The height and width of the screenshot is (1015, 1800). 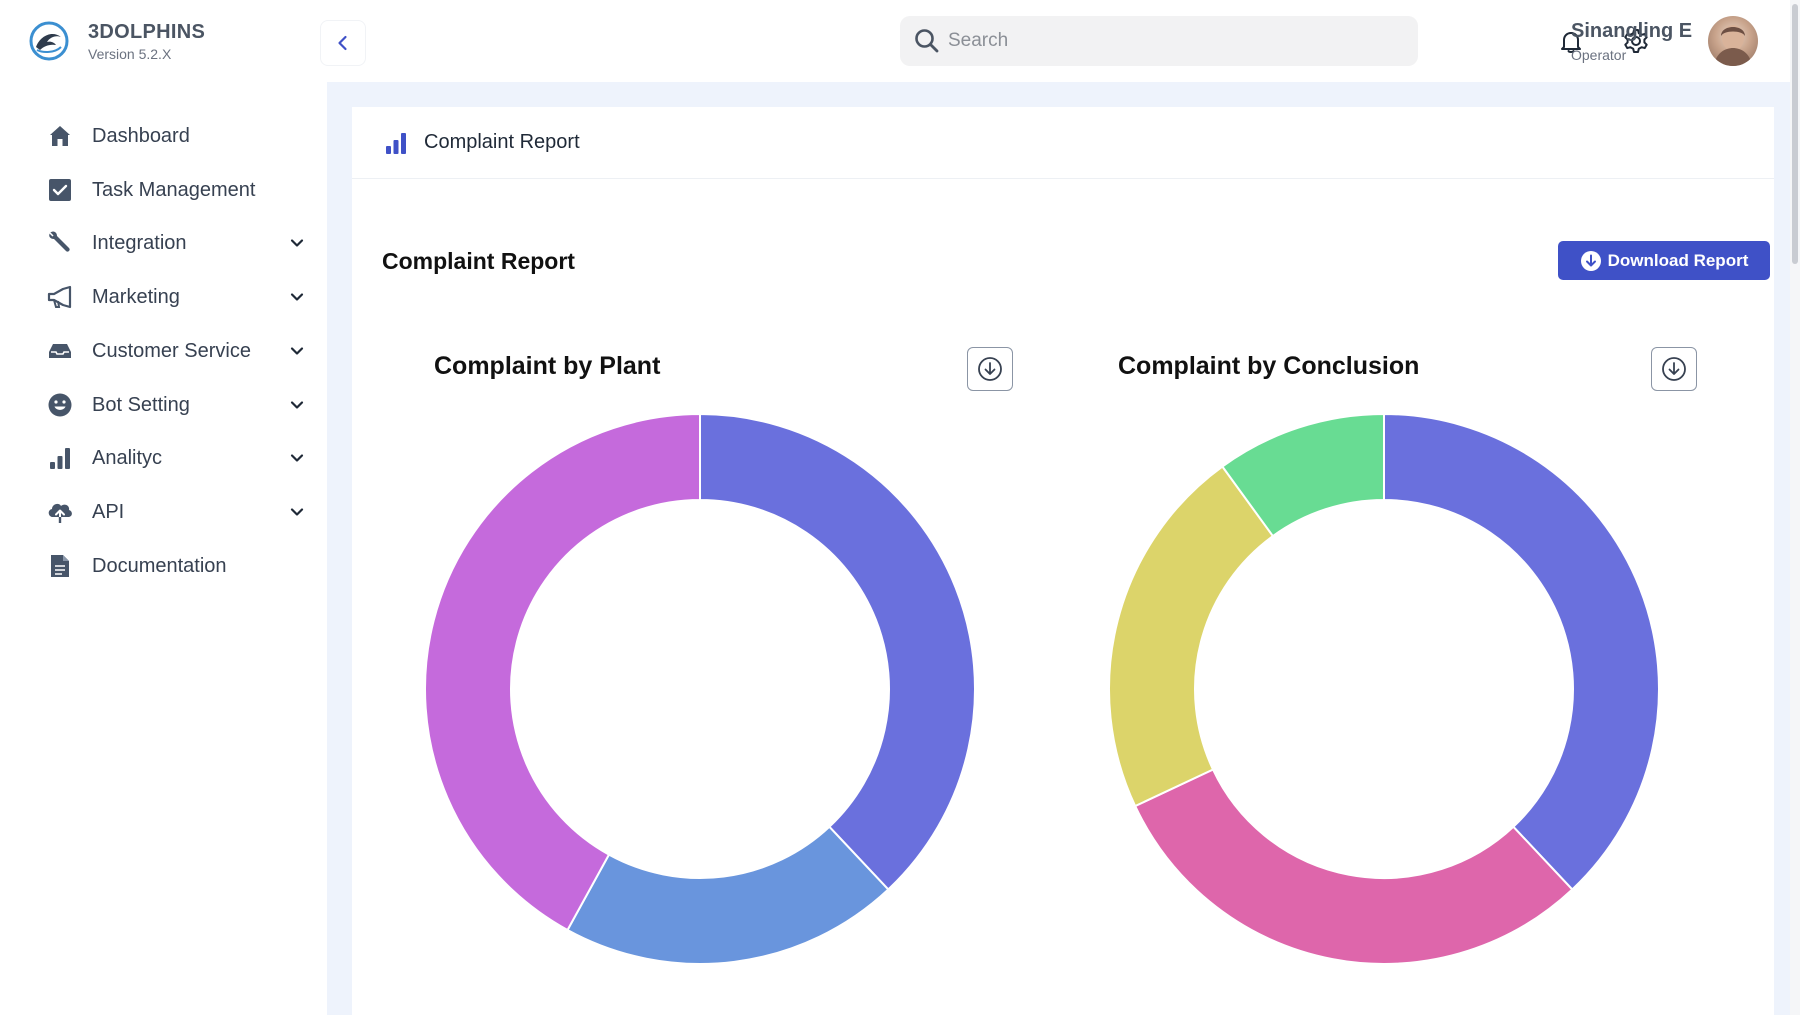 I want to click on brand: 3DOLPHINS Version 5.2.X, so click(x=116, y=41).